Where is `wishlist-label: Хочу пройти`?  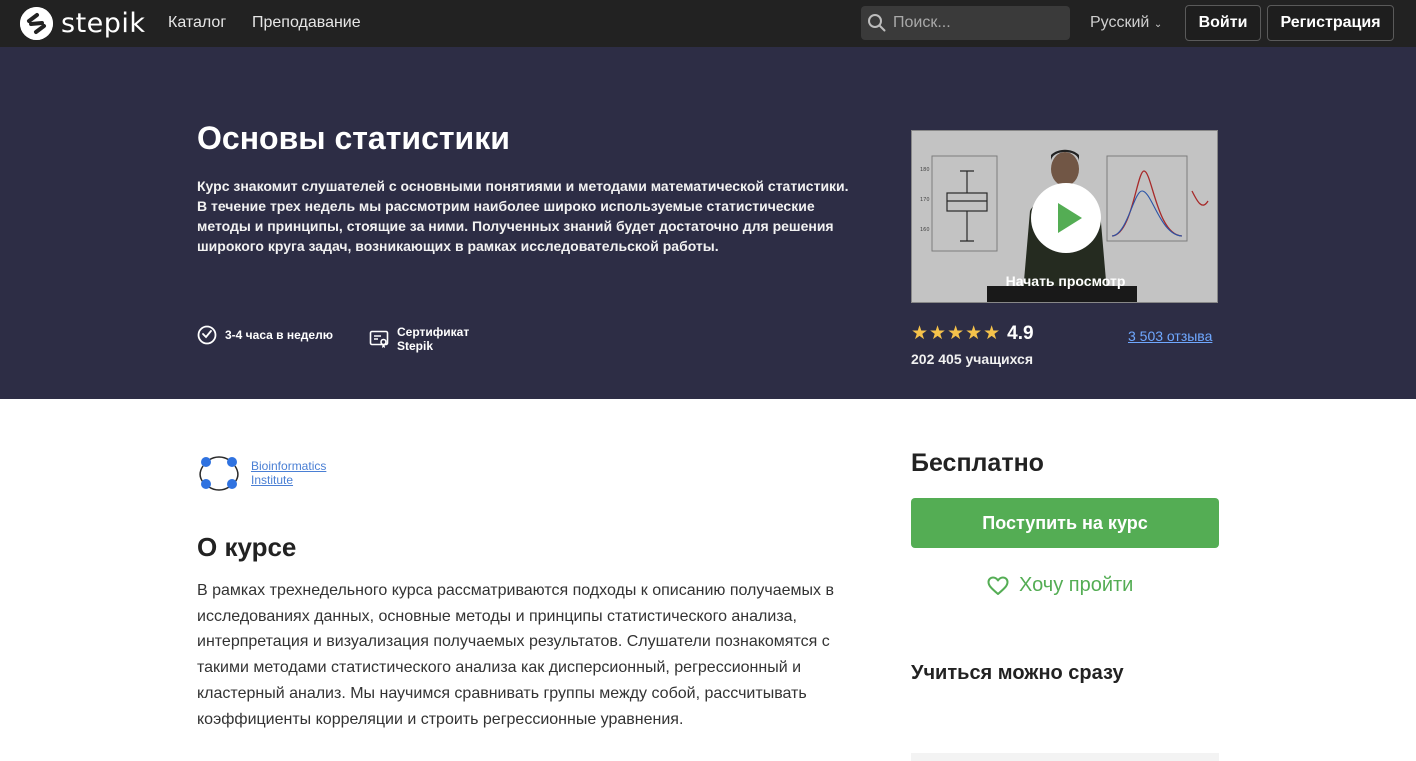 wishlist-label: Хочу пройти is located at coordinates (1076, 585).